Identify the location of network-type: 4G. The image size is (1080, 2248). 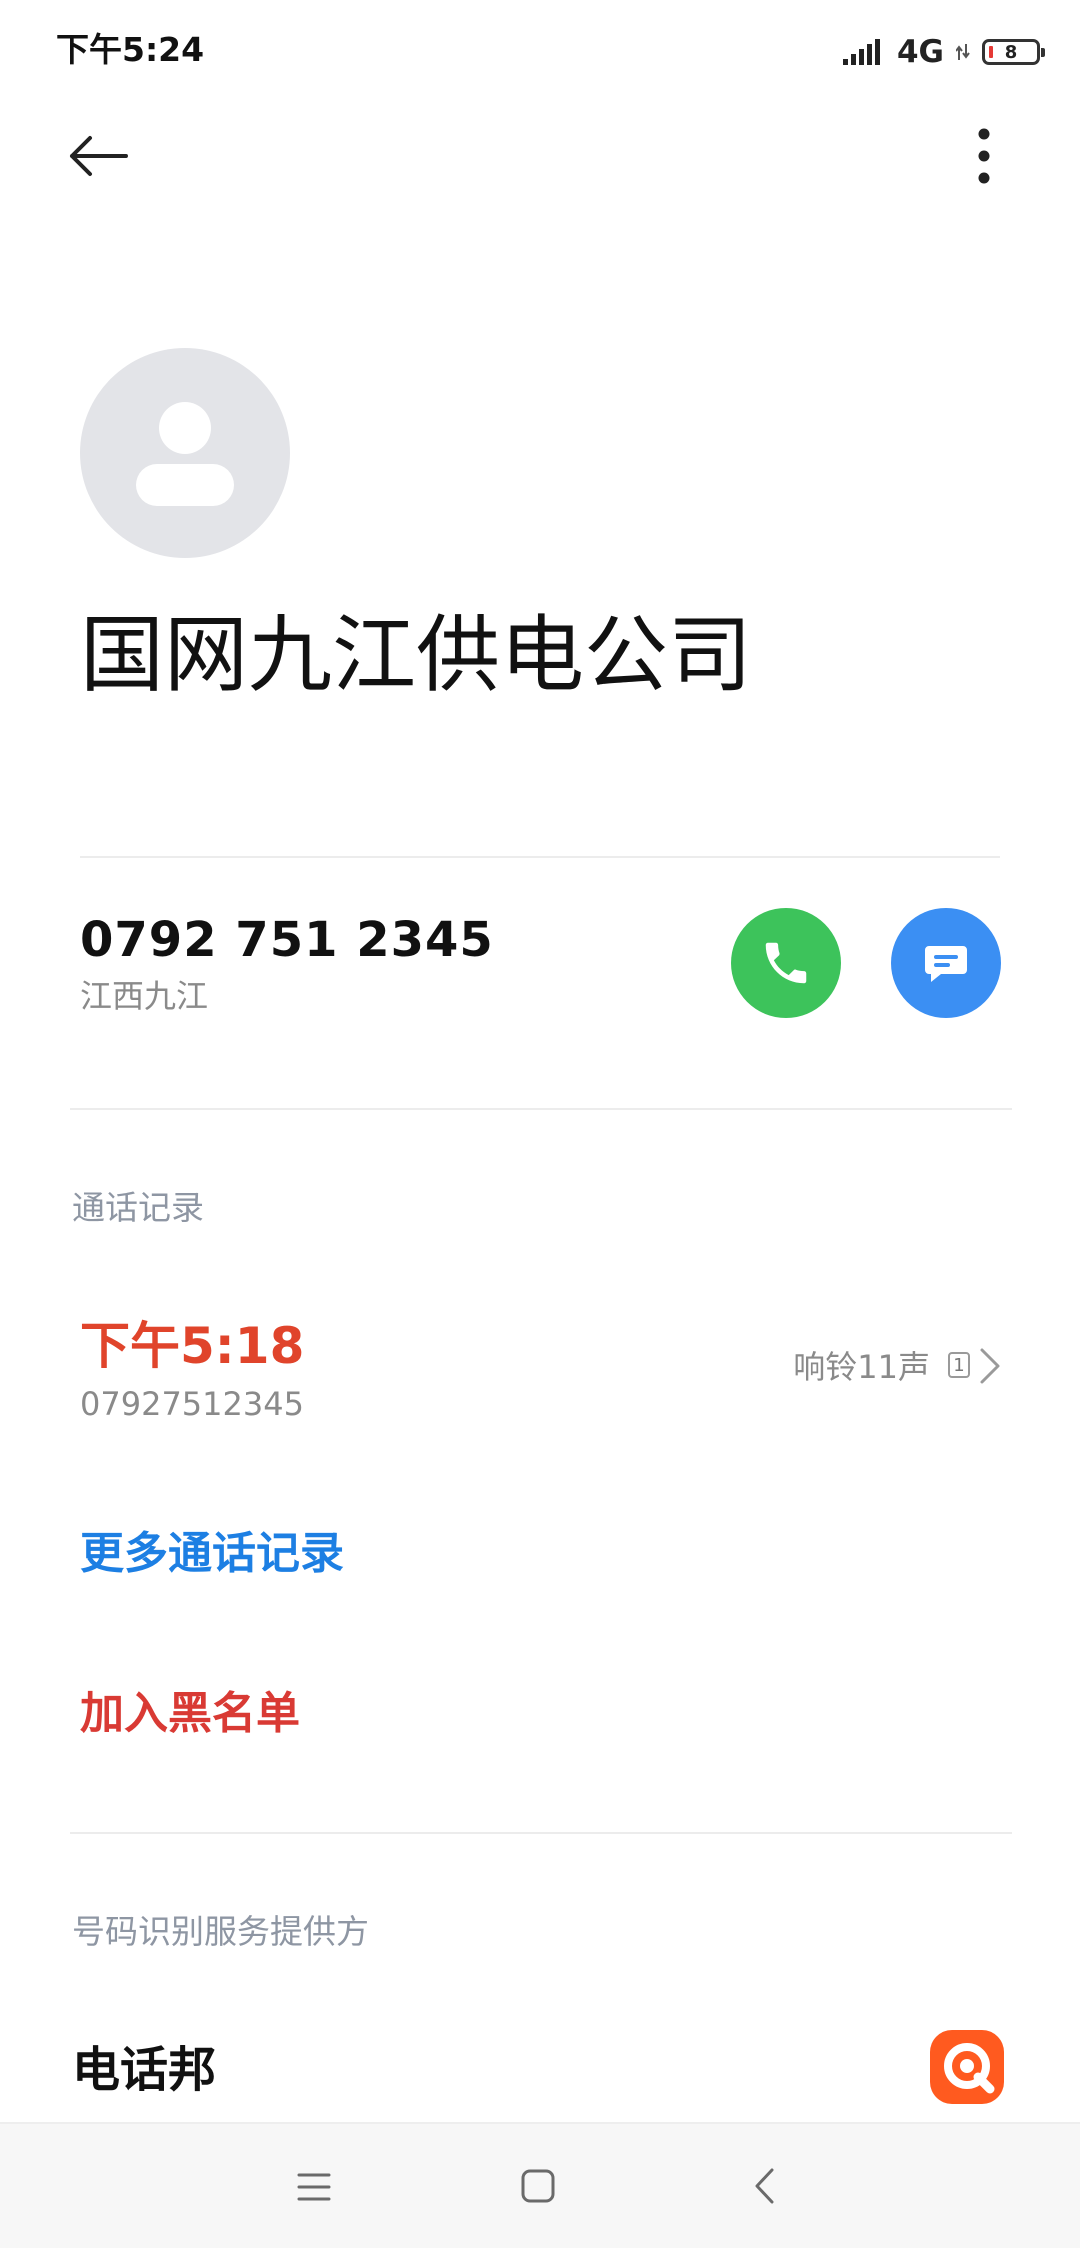
(920, 52).